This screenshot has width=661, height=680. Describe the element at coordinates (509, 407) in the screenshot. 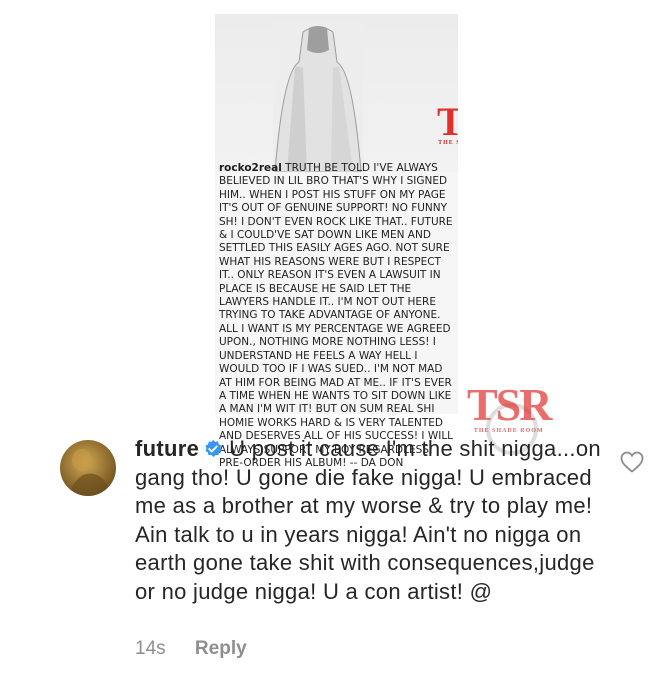

I see `tsr-watermark-logo-2: TSR THE SHADE ROOM` at that location.